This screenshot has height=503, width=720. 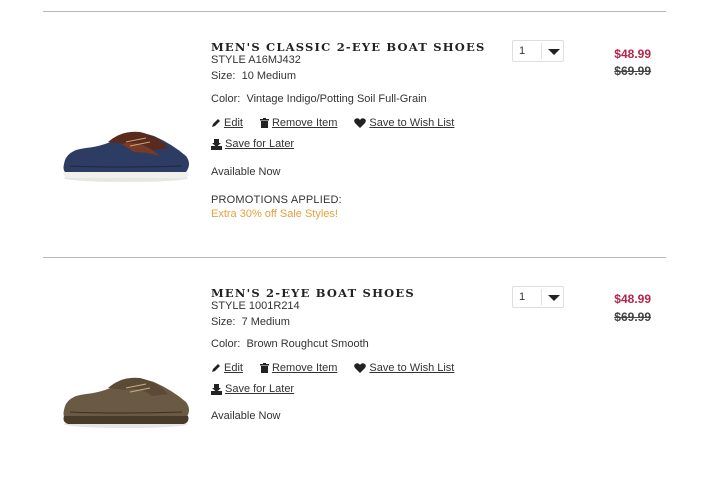 What do you see at coordinates (313, 293) in the screenshot?
I see `product-title: MEN'S 2-EYE BOAT SHOES` at bounding box center [313, 293].